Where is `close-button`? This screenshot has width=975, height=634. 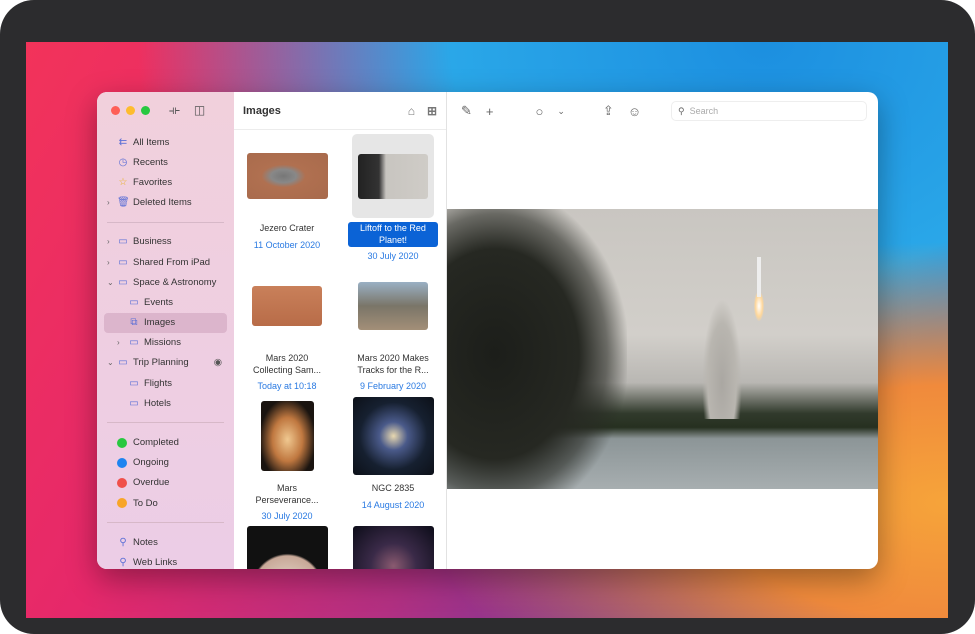 close-button is located at coordinates (115, 110).